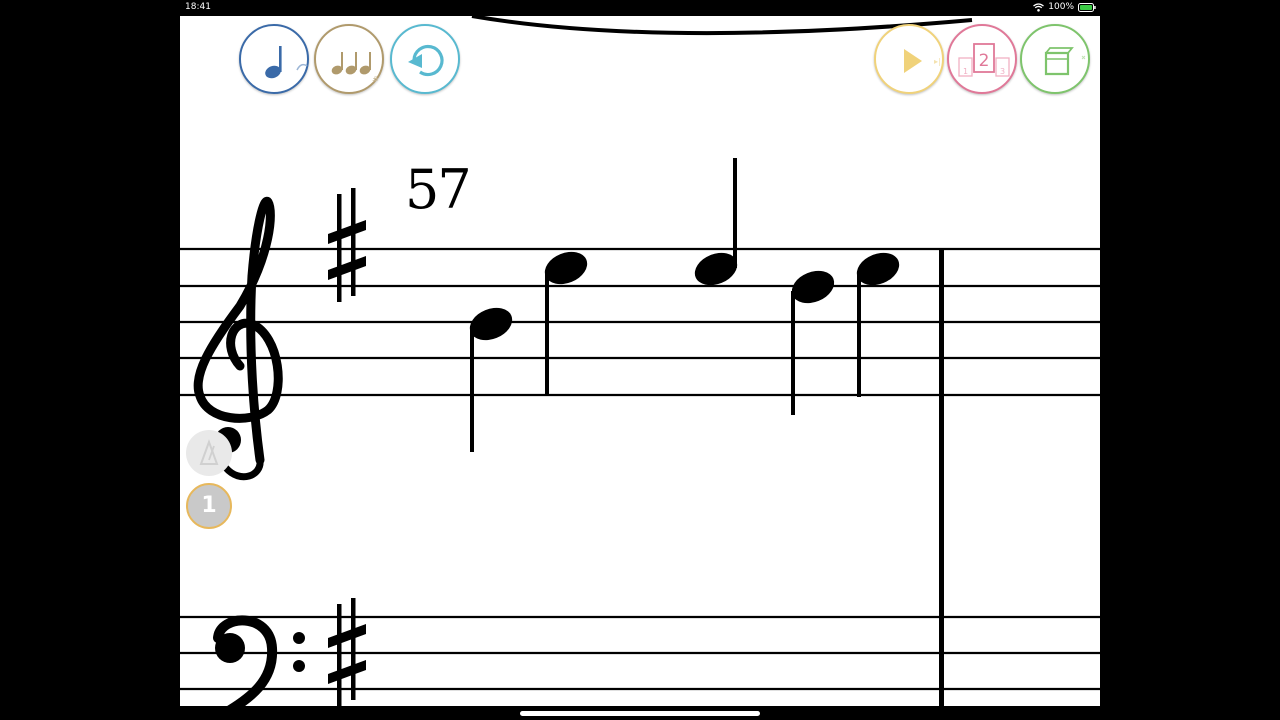 The width and height of the screenshot is (1280, 720). Describe the element at coordinates (1061, 7) in the screenshot. I see `battery-percent: 100%` at that location.